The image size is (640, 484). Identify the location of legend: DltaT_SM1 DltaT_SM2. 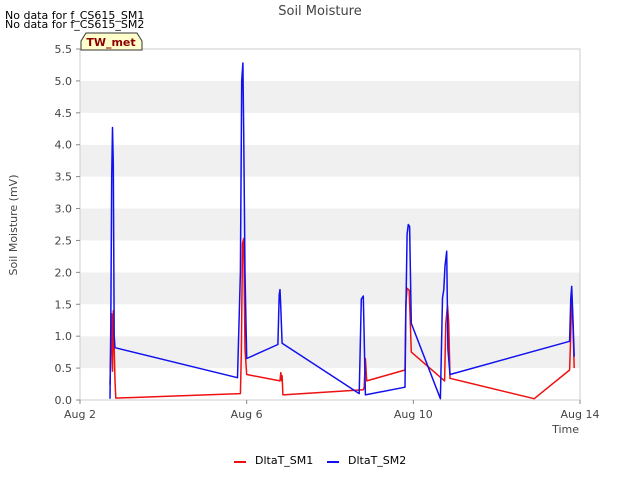
(320, 460).